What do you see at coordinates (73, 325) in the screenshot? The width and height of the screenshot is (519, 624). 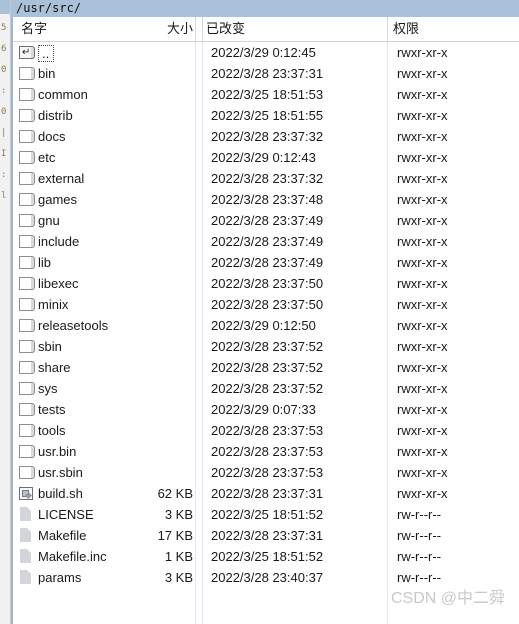 I see `file-name-cell: releasetools` at bounding box center [73, 325].